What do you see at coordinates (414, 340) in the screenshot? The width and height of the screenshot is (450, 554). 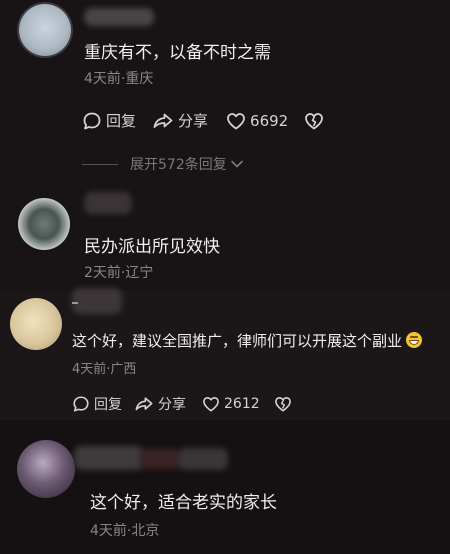 I see `grinning-face-emoji` at bounding box center [414, 340].